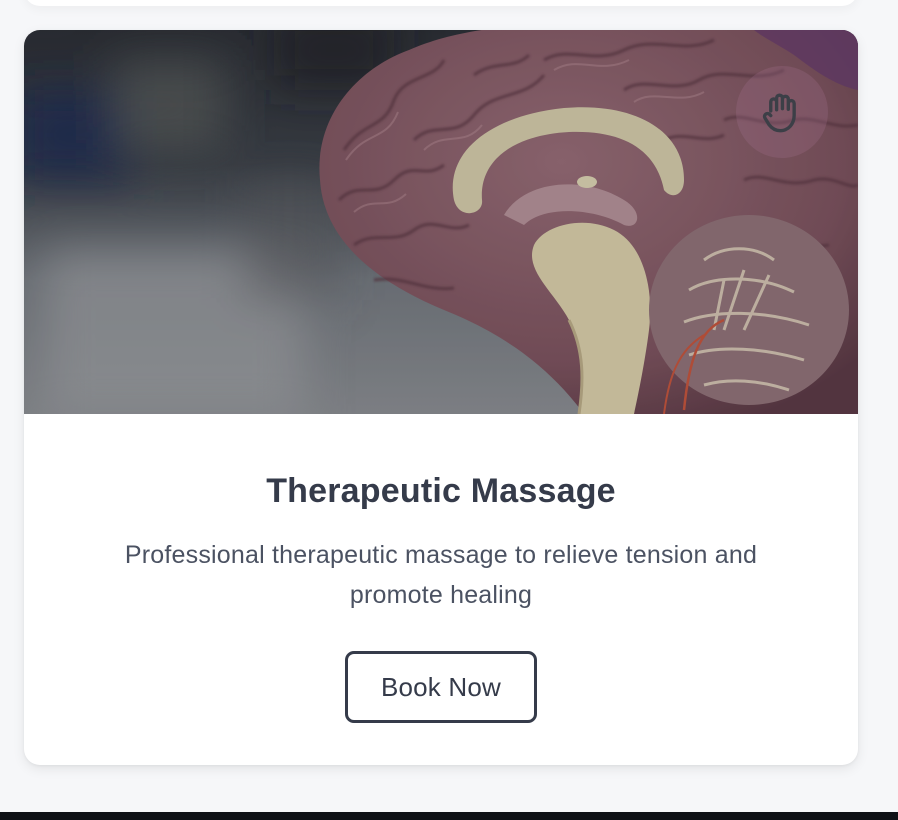 Image resolution: width=898 pixels, height=820 pixels. I want to click on footer-bar, so click(449, 816).